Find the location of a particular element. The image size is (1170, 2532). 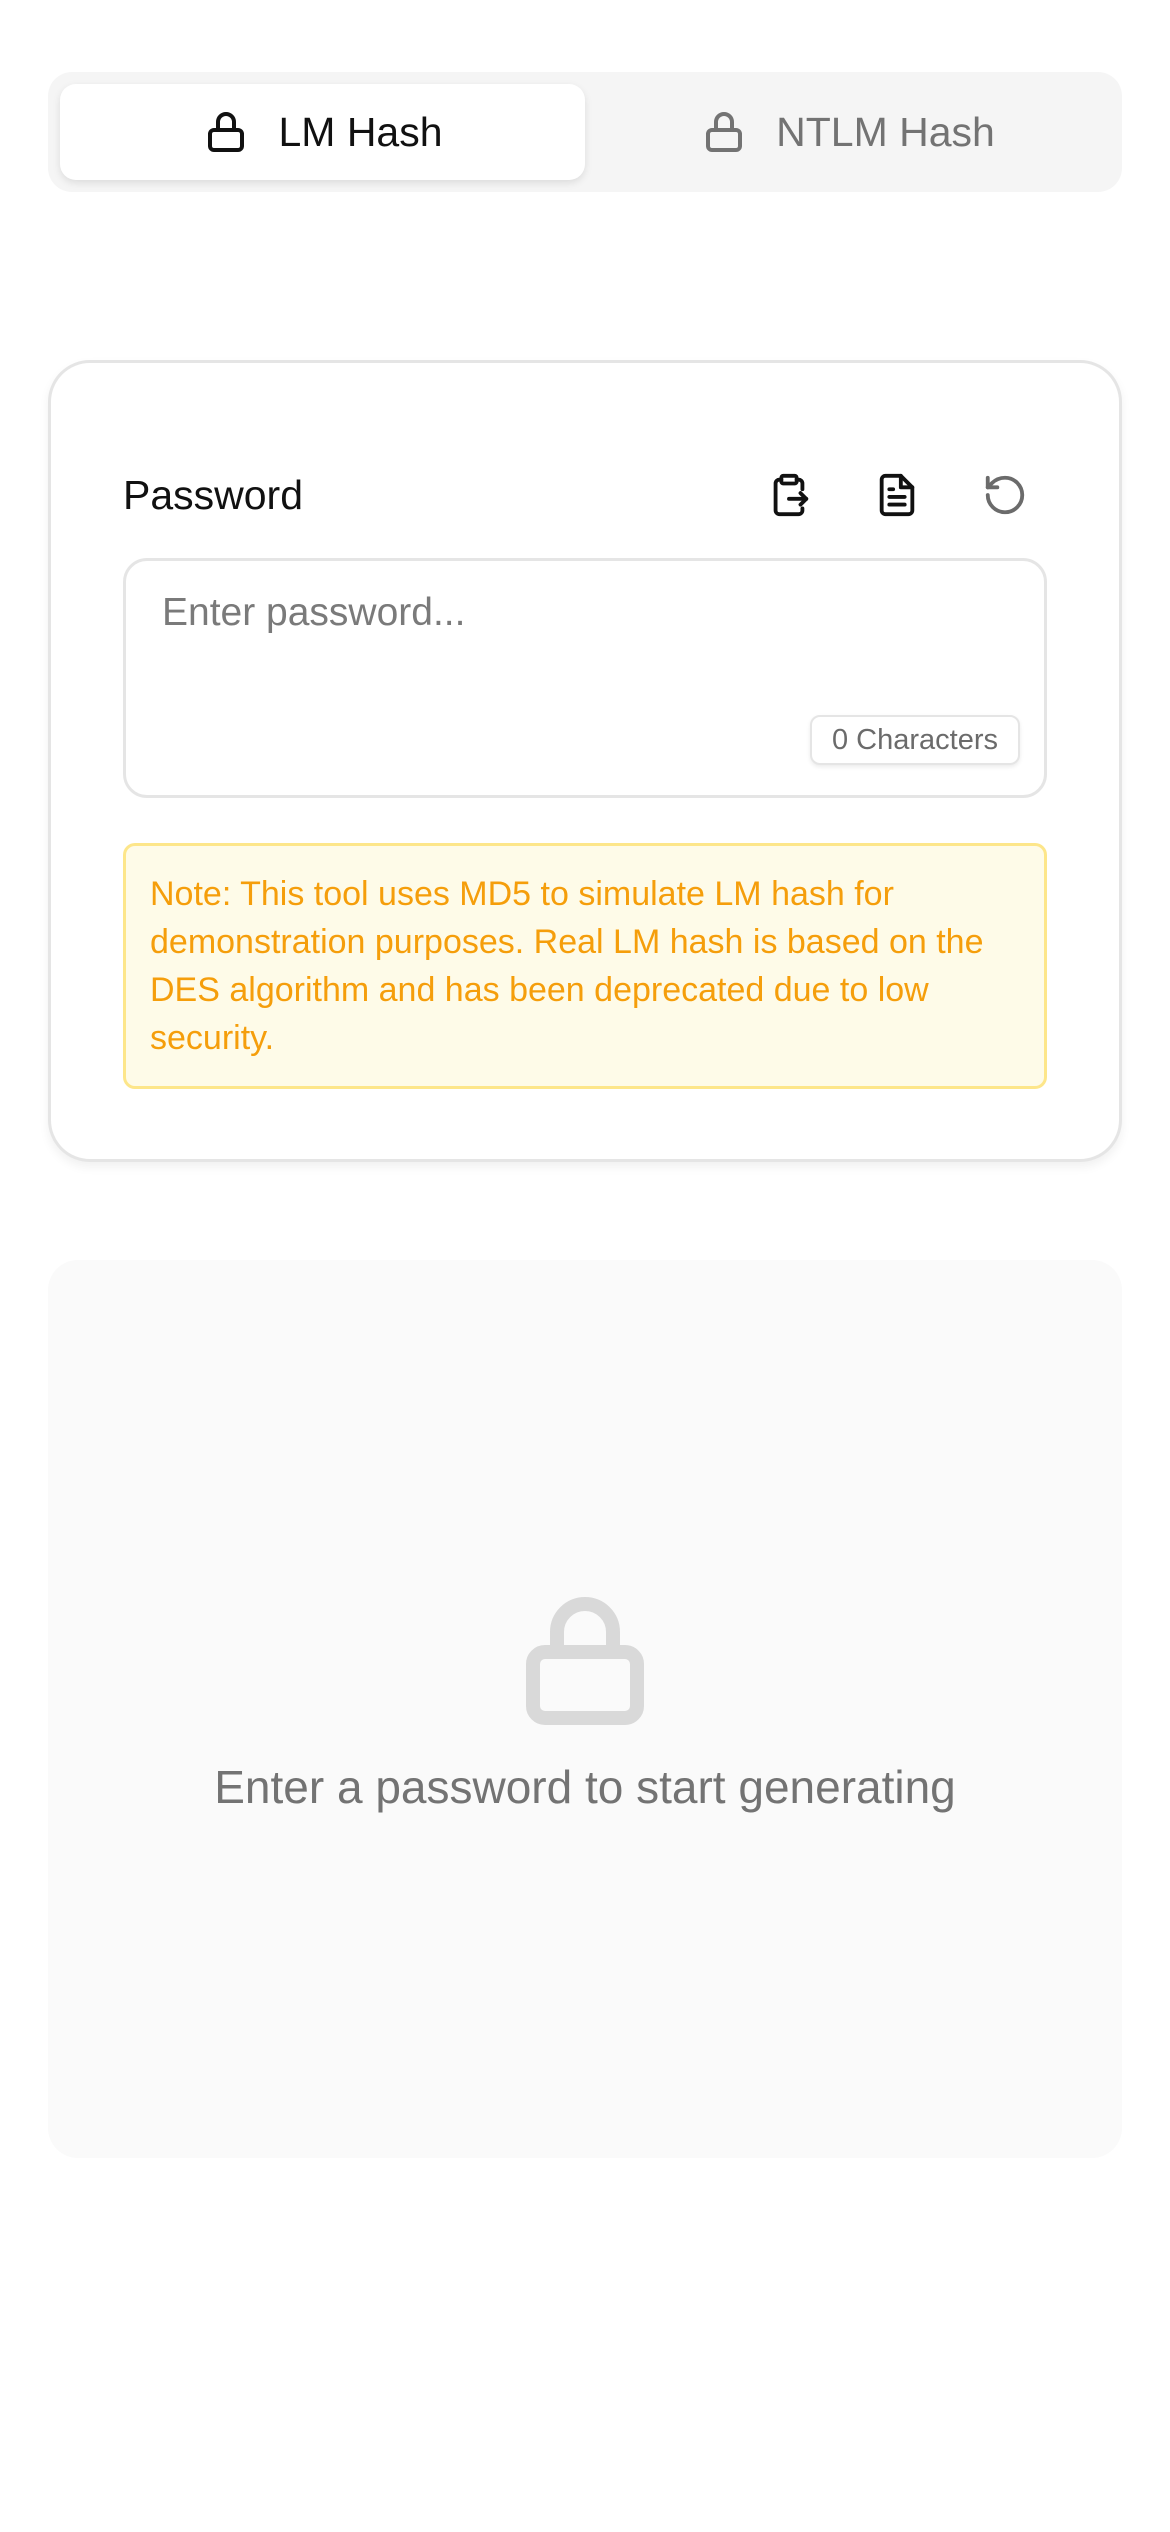

hash-type-tabs: LM Hash NTLM Hash is located at coordinates (585, 132).